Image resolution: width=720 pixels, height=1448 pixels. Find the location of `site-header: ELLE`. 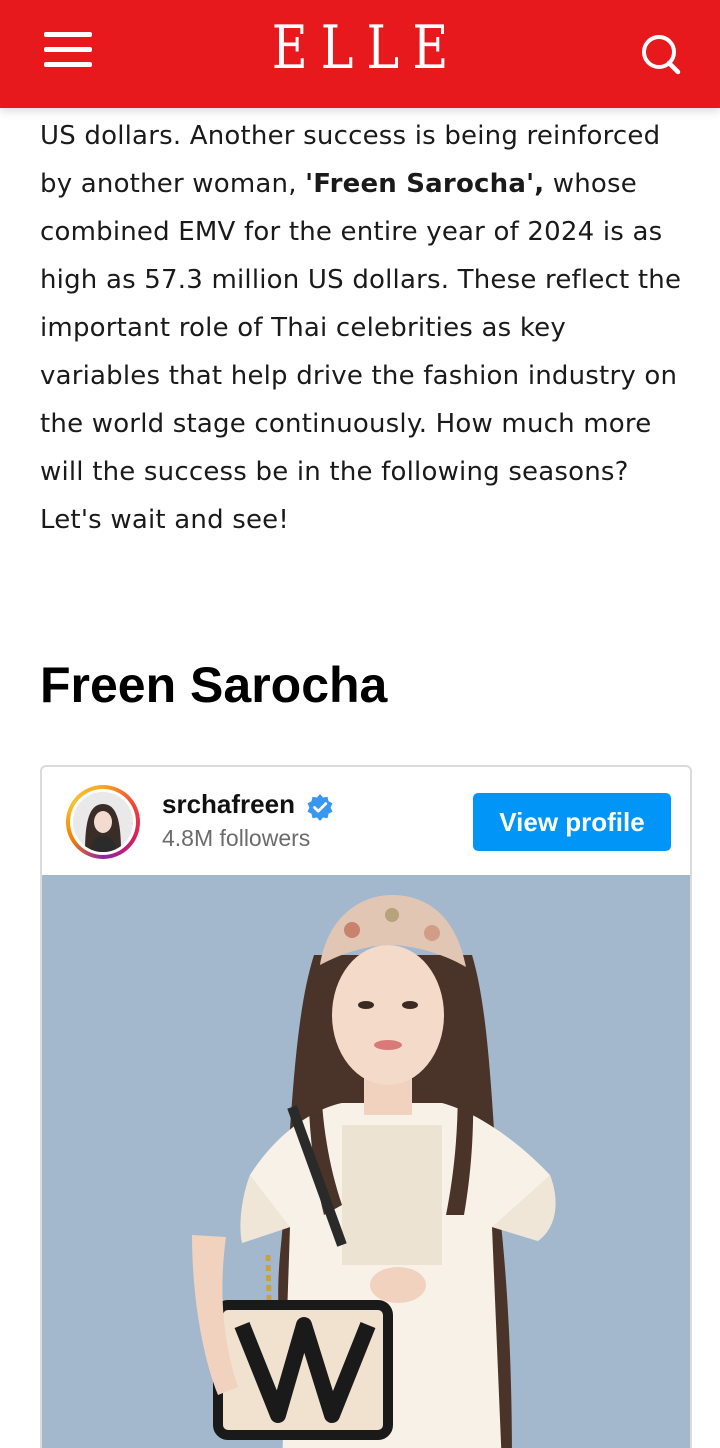

site-header: ELLE is located at coordinates (360, 54).